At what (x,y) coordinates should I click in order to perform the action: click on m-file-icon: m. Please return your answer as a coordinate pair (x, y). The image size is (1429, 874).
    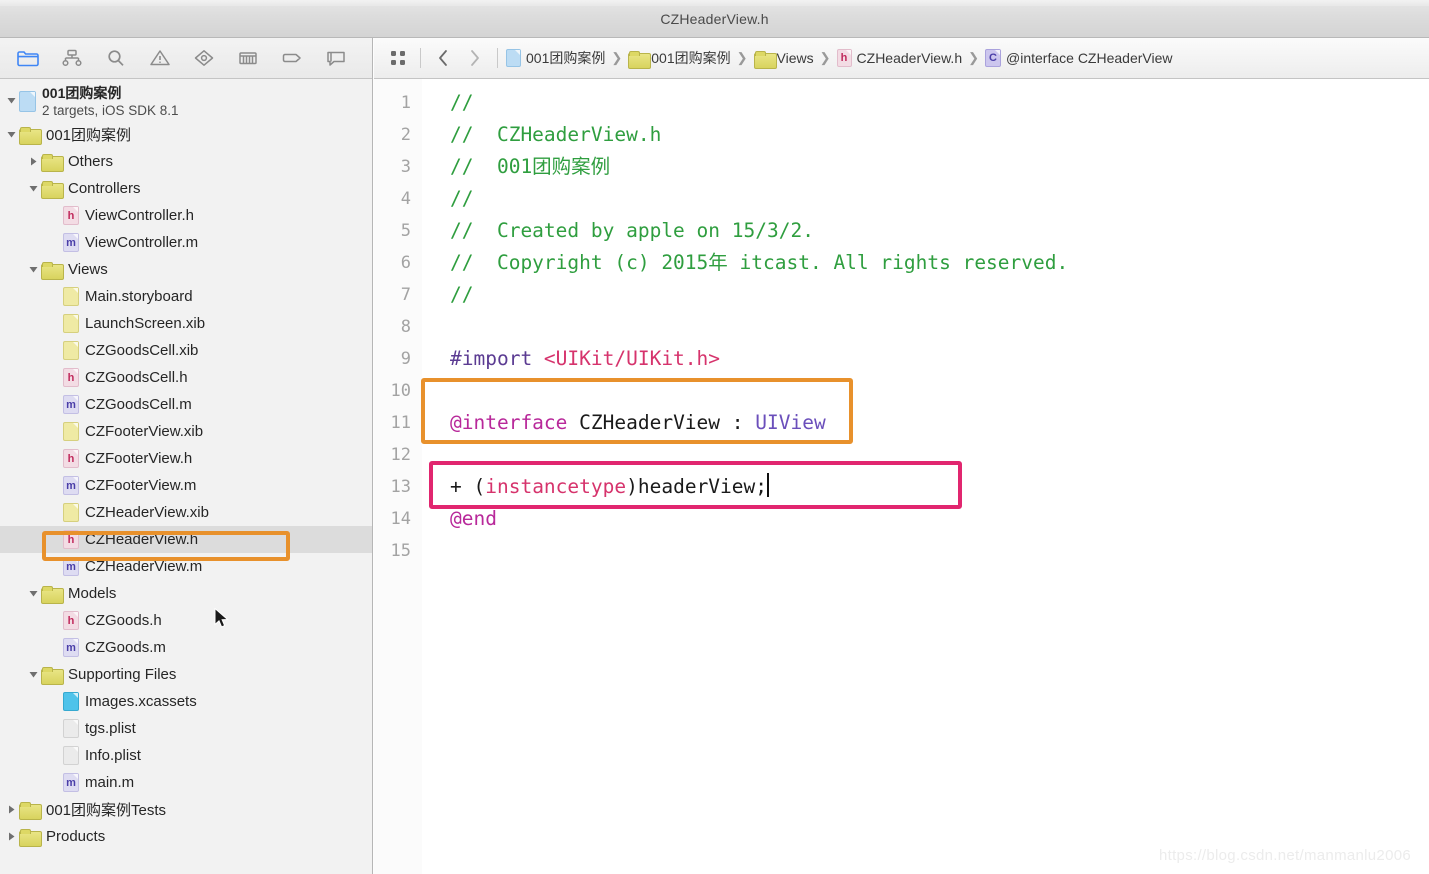
    Looking at the image, I should click on (71, 782).